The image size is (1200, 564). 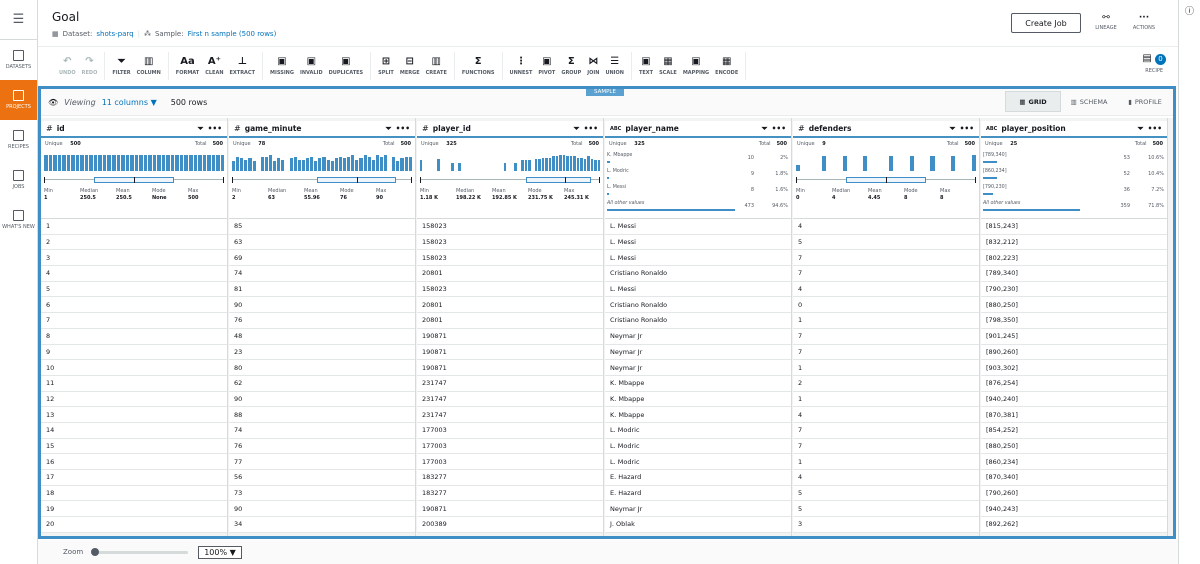 What do you see at coordinates (322, 129) in the screenshot?
I see `column-header: # game_minute ⏷ •••` at bounding box center [322, 129].